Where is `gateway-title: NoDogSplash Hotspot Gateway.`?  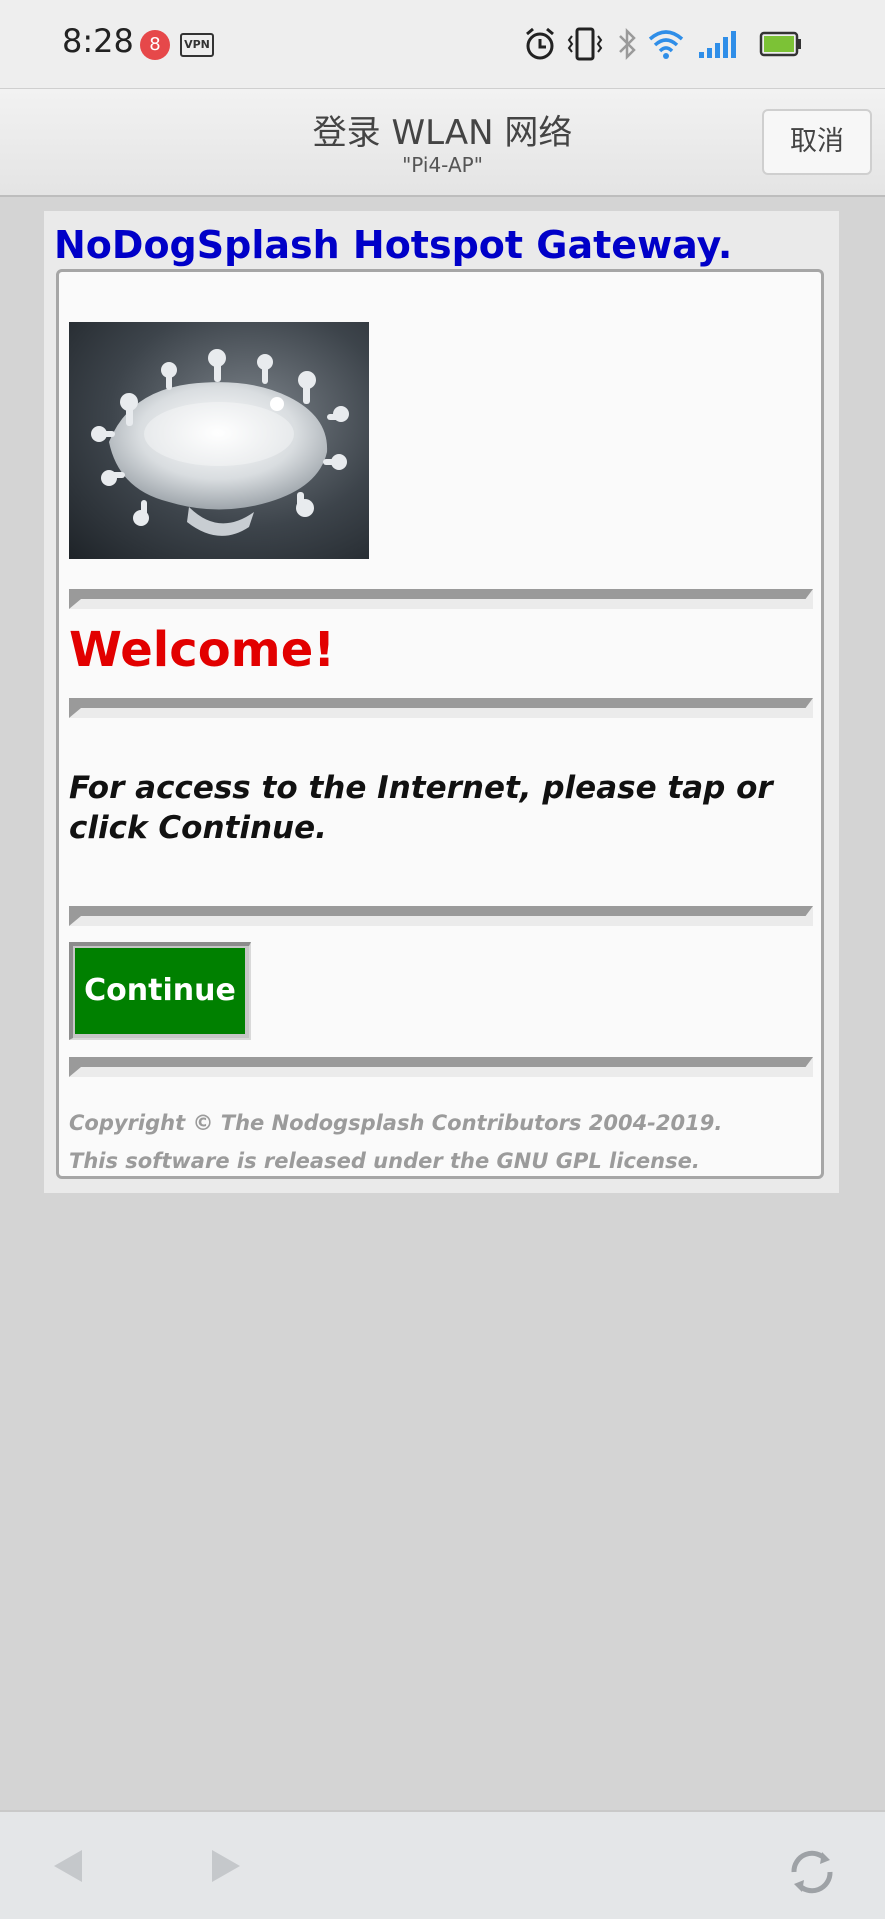 gateway-title: NoDogSplash Hotspot Gateway. is located at coordinates (393, 245).